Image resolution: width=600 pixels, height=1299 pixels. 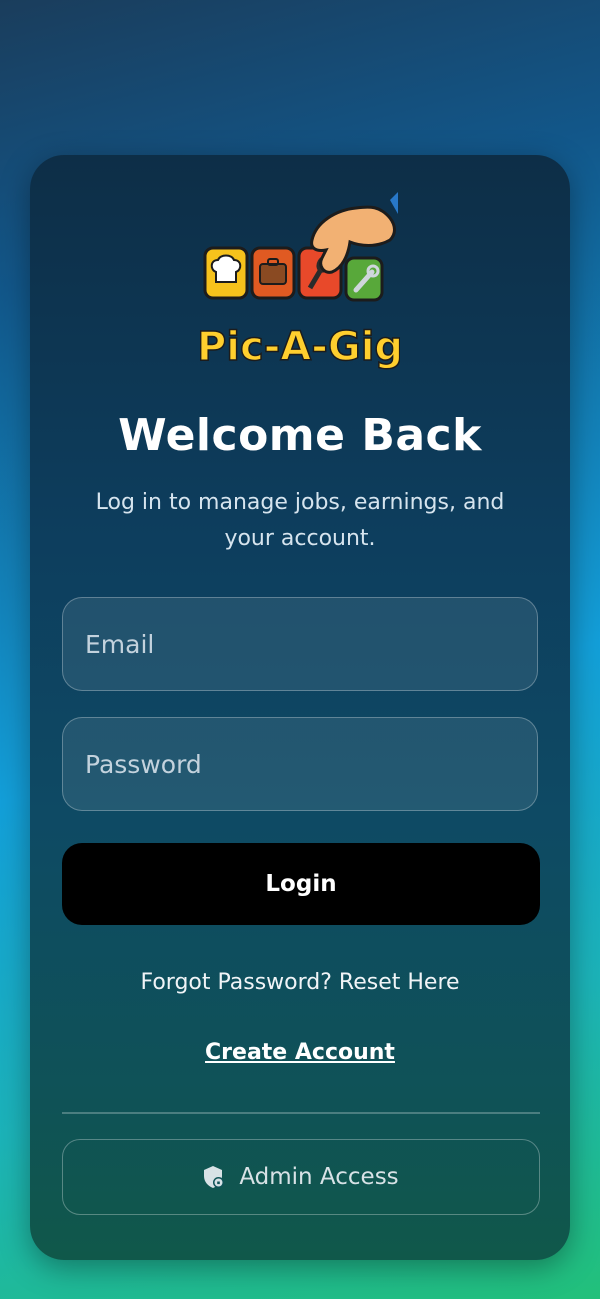 I want to click on password-field, so click(x=300, y=764).